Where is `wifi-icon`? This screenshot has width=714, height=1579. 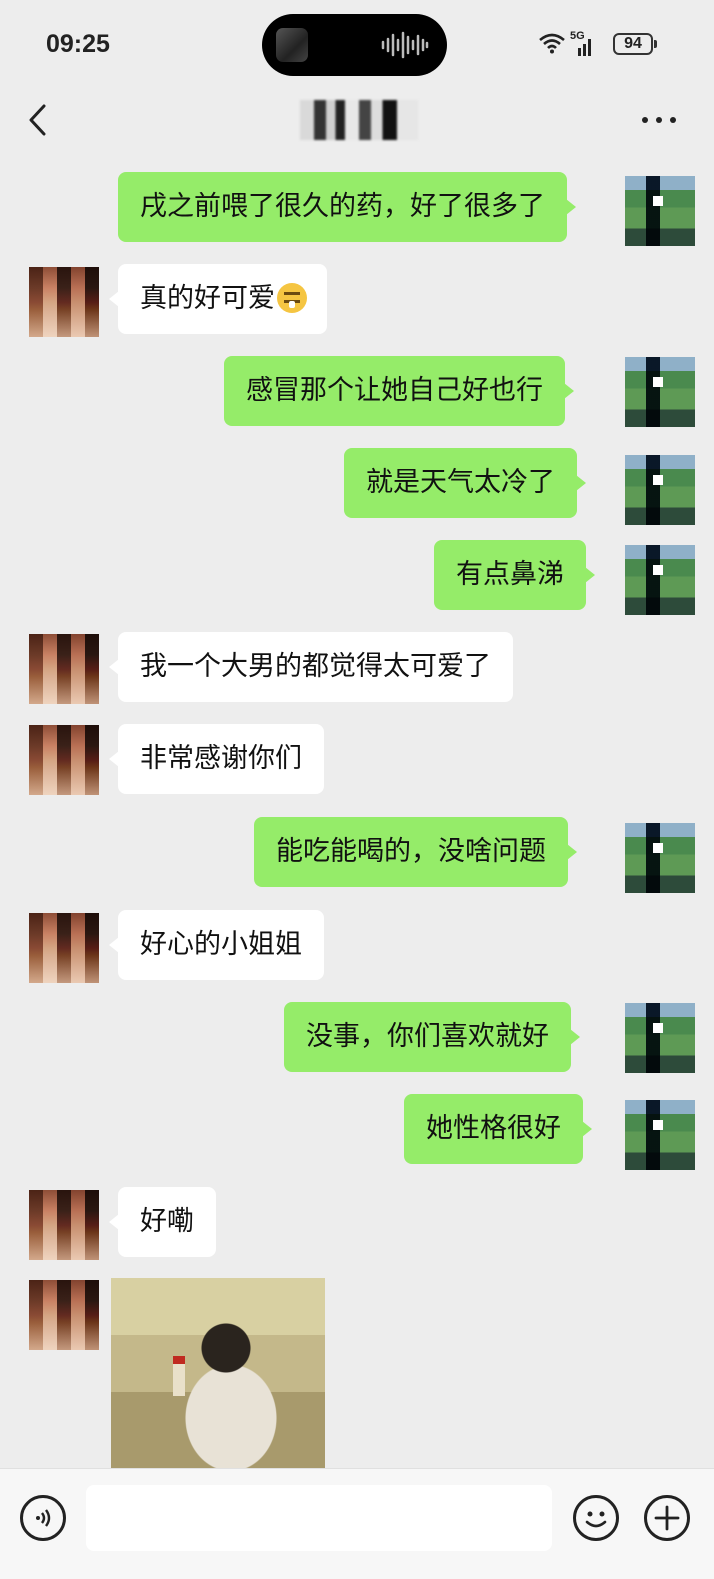 wifi-icon is located at coordinates (552, 43).